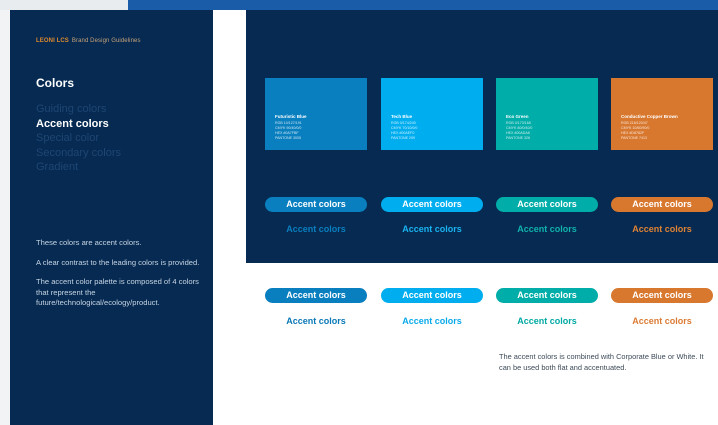 This screenshot has width=718, height=425. What do you see at coordinates (287, 133) in the screenshot?
I see `swatch-spec: HEX #0A7FBF` at bounding box center [287, 133].